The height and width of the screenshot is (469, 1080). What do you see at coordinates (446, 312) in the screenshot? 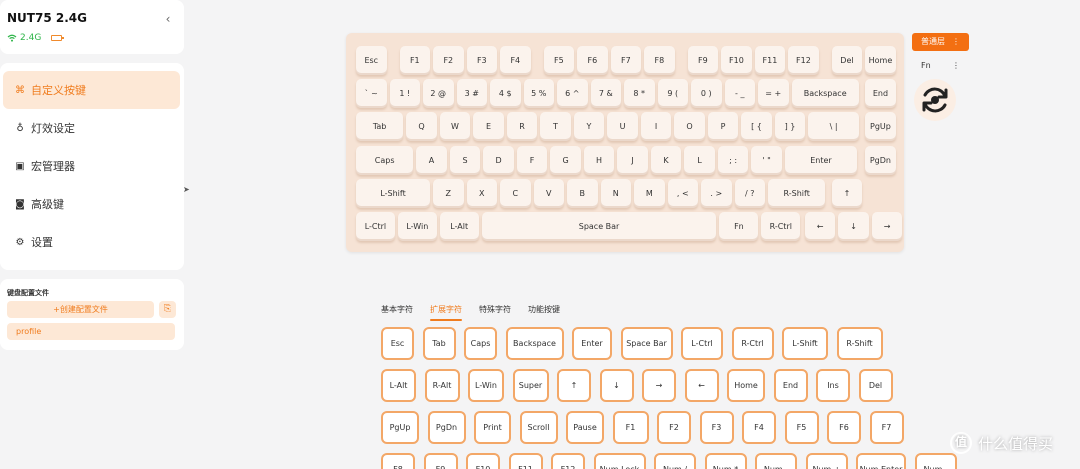
I see `tab-1: 扩展字符` at bounding box center [446, 312].